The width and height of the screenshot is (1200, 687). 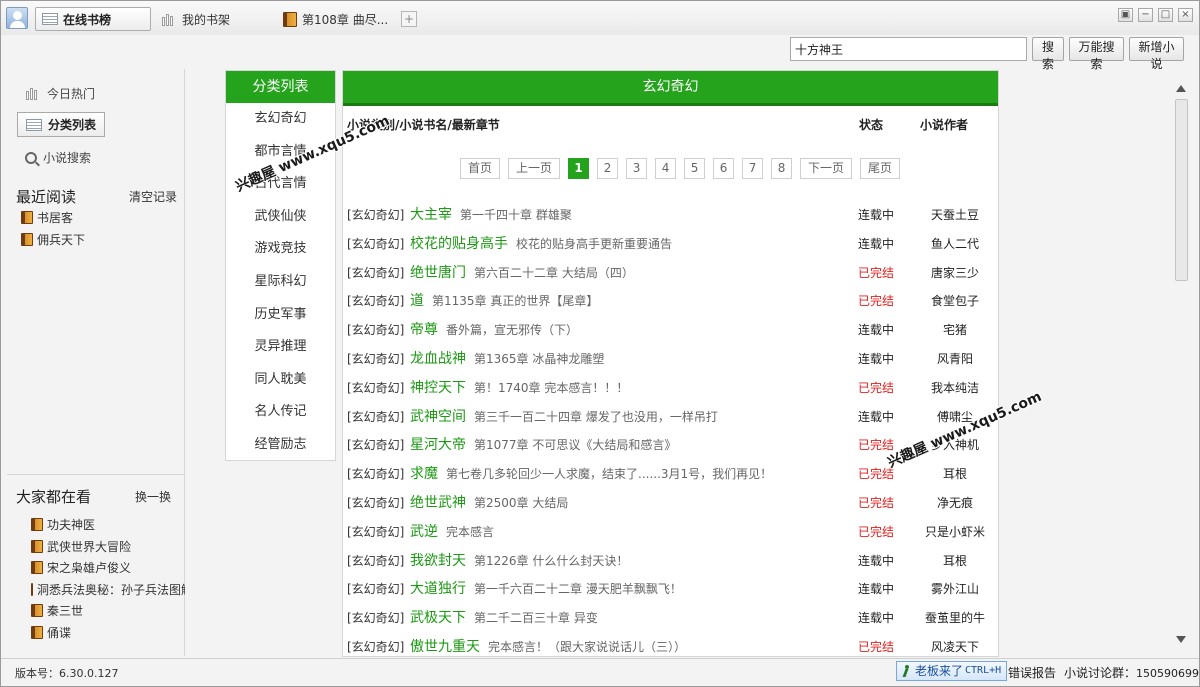 I want to click on row-chapter: 第1365章 冰晶神龙雕塑, so click(x=539, y=359).